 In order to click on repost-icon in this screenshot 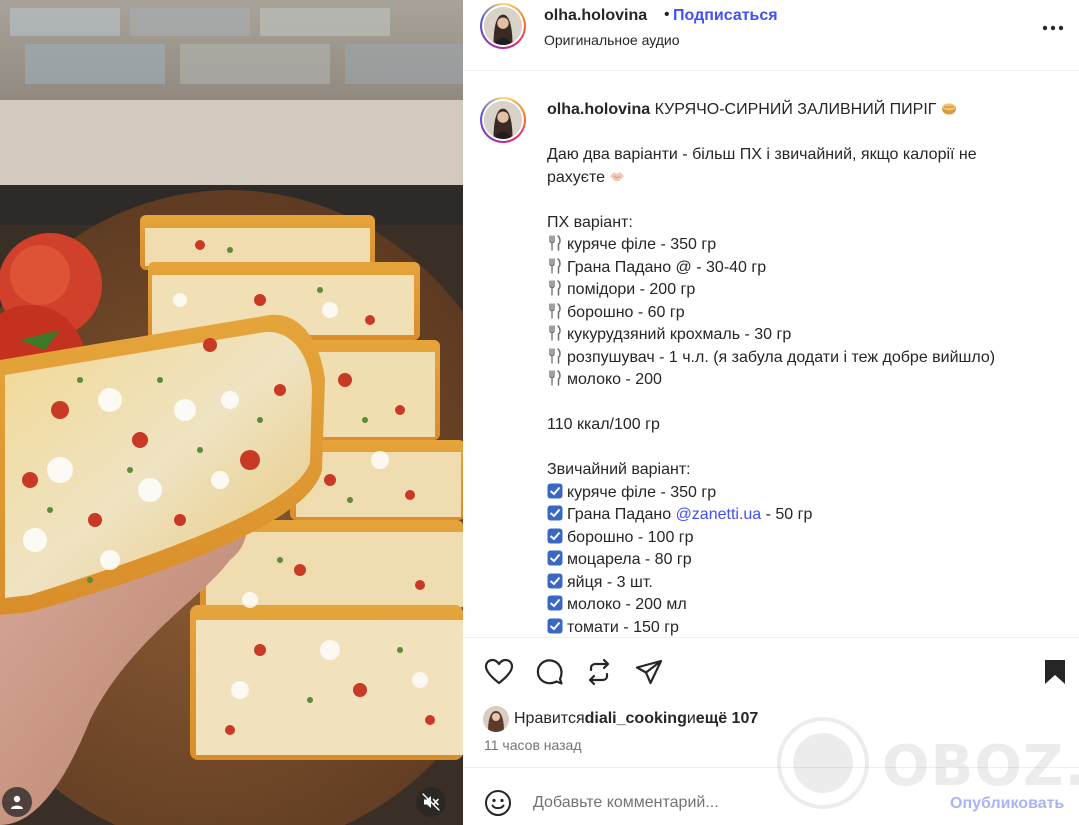, I will do `click(599, 672)`.